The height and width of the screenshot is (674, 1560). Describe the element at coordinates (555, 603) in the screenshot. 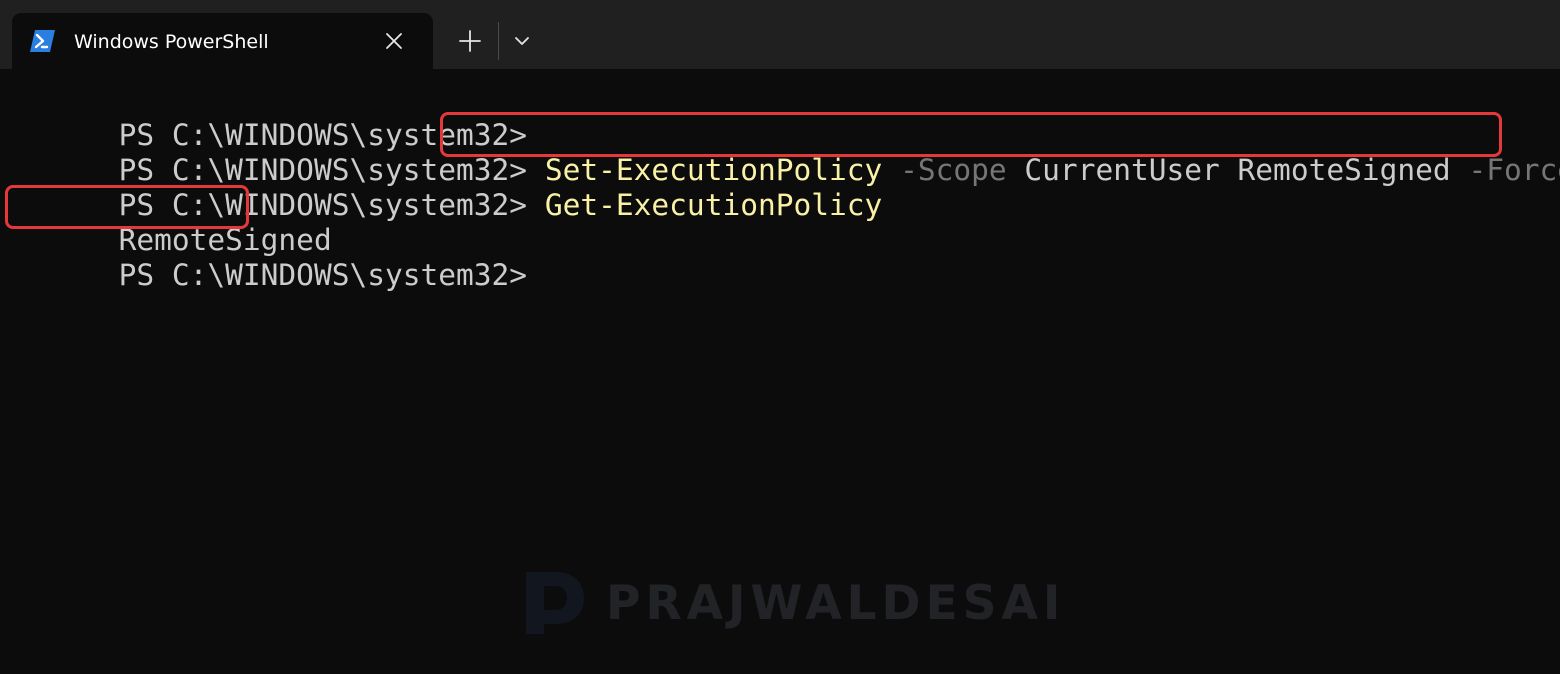

I see `watermark-logo` at that location.